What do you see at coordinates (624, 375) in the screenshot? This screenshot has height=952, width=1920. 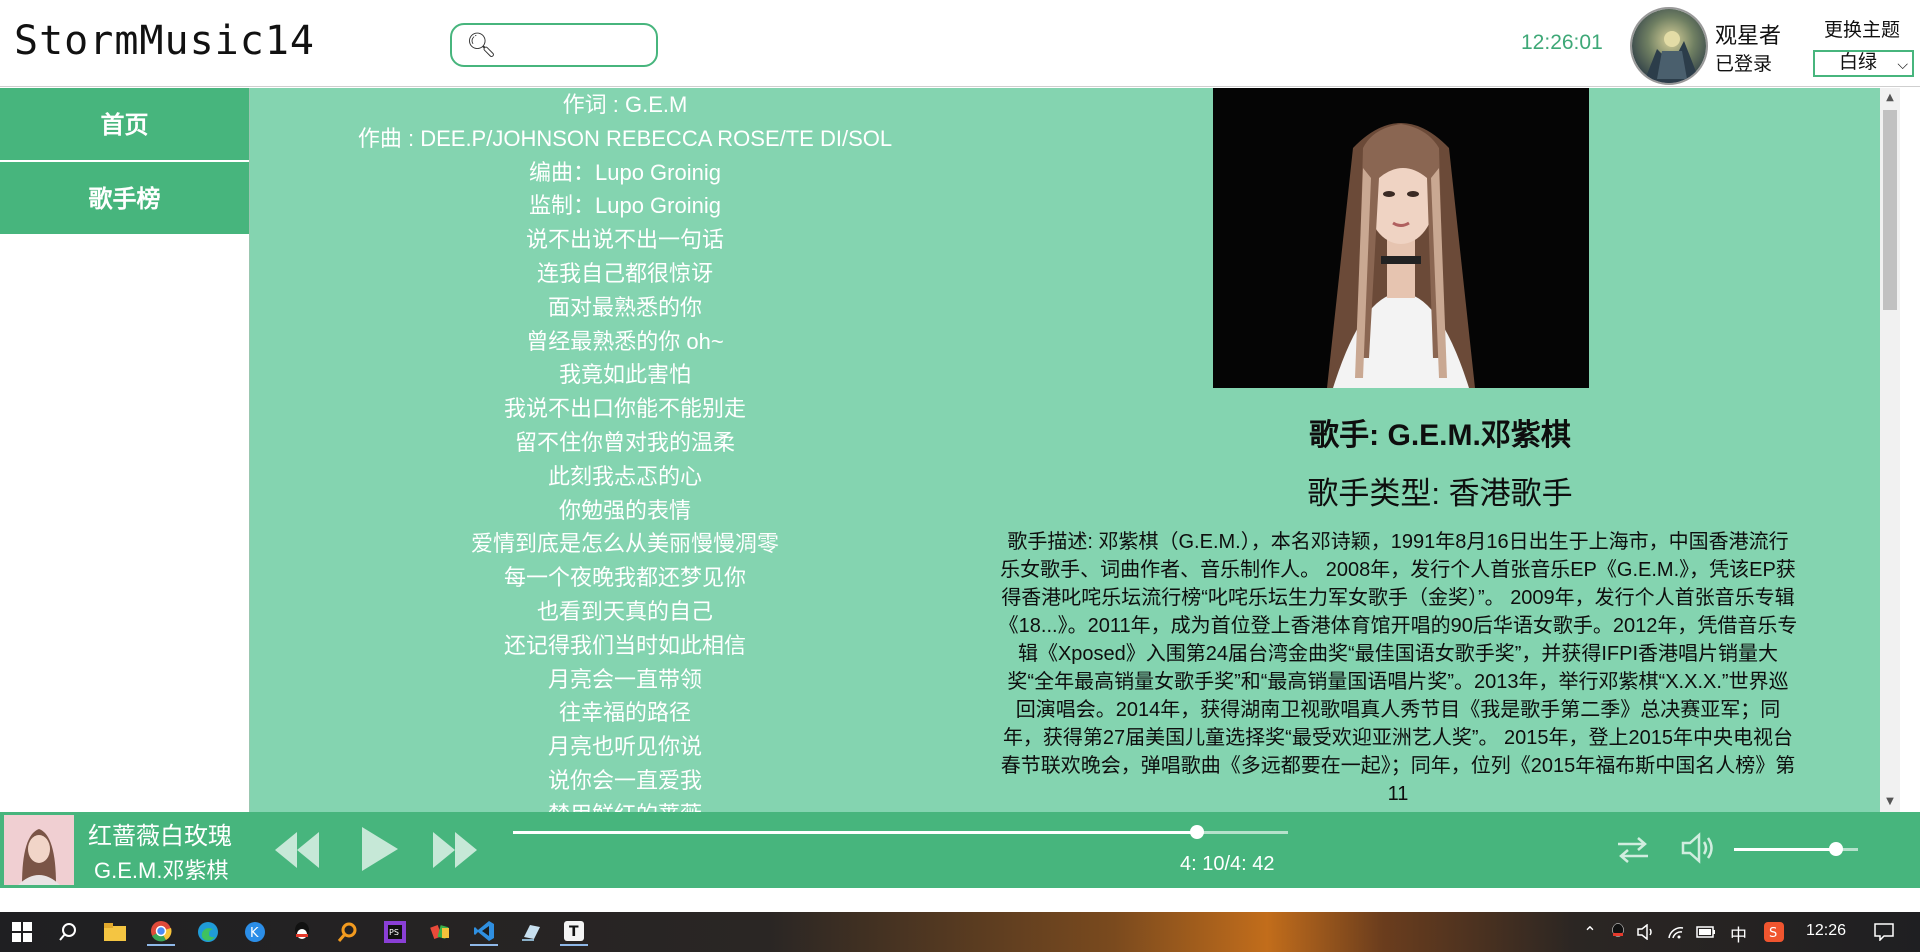 I see `lyric-line: 我竟如此害怕` at bounding box center [624, 375].